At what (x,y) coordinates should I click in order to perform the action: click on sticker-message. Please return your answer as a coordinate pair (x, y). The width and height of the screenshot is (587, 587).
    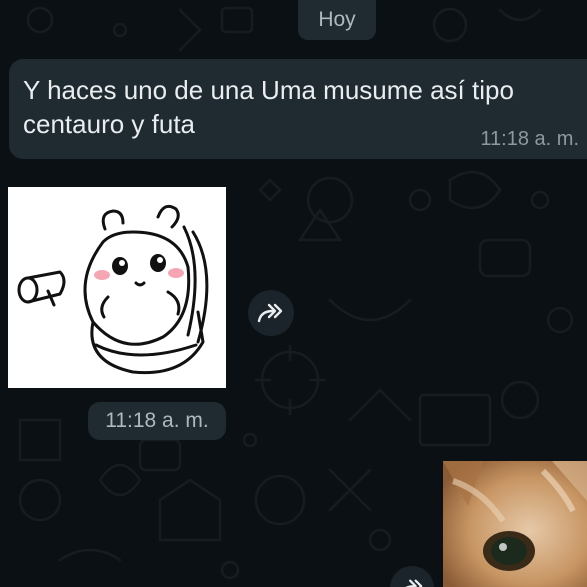
    Looking at the image, I should click on (117, 287).